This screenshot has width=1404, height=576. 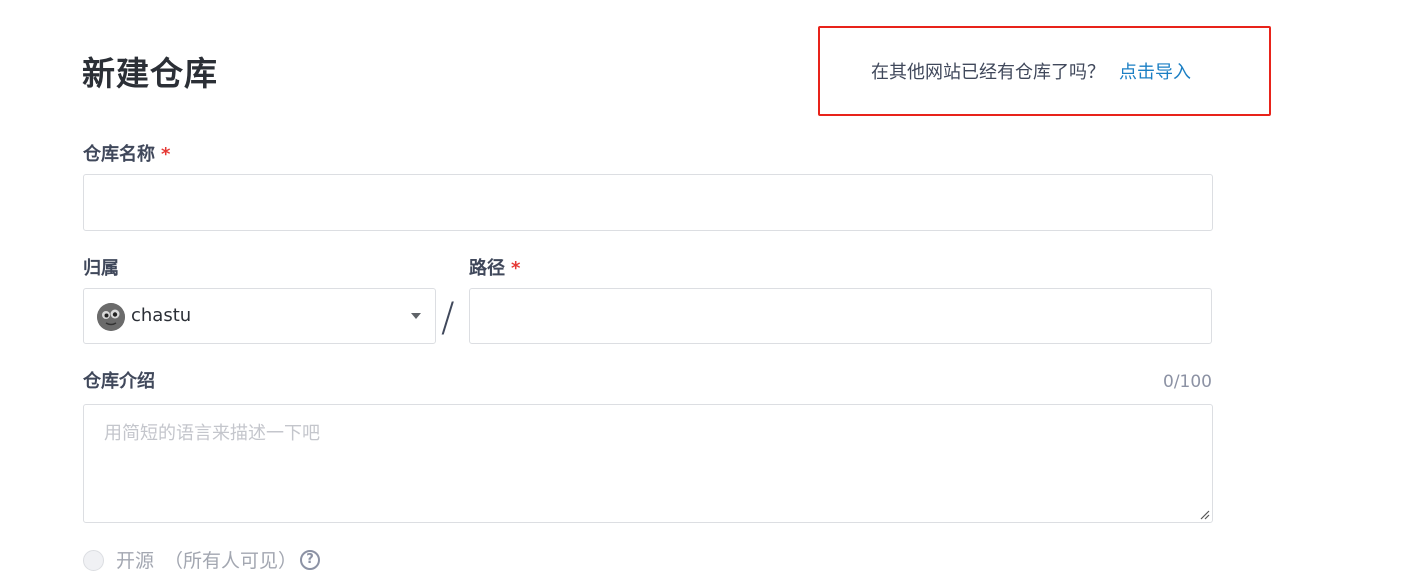 What do you see at coordinates (648, 202) in the screenshot?
I see `repo-name-input` at bounding box center [648, 202].